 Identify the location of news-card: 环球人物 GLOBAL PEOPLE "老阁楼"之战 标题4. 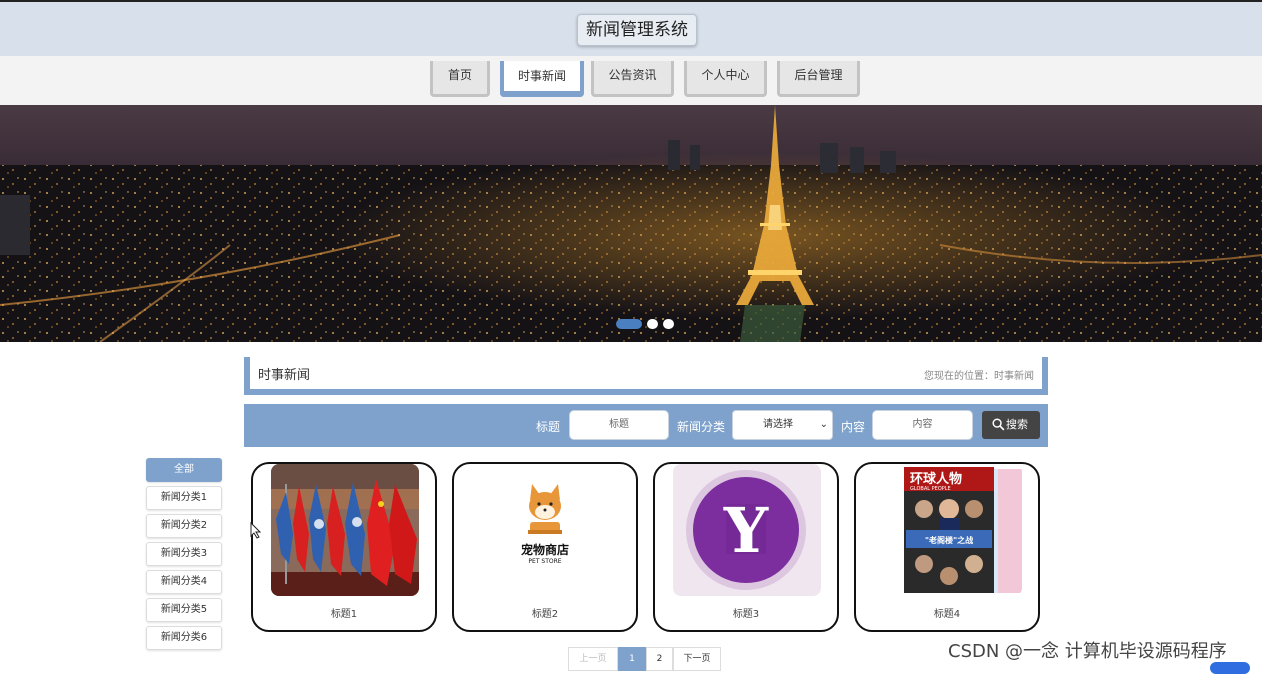
(947, 547).